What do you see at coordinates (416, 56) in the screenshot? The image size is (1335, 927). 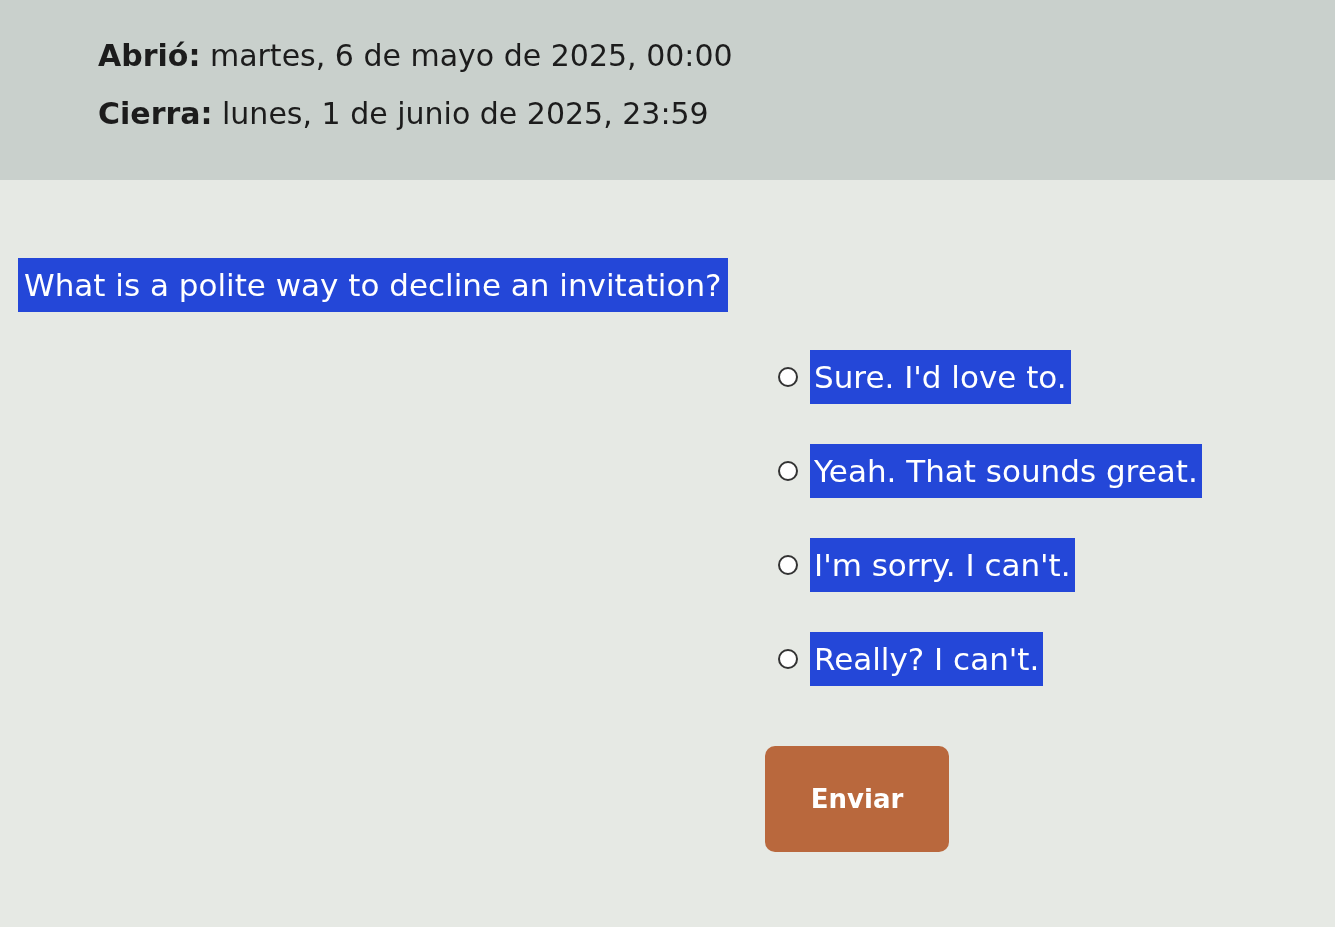 I see `date-text: Abrió: martes, 6 de mayo de 2025, 00:00` at bounding box center [416, 56].